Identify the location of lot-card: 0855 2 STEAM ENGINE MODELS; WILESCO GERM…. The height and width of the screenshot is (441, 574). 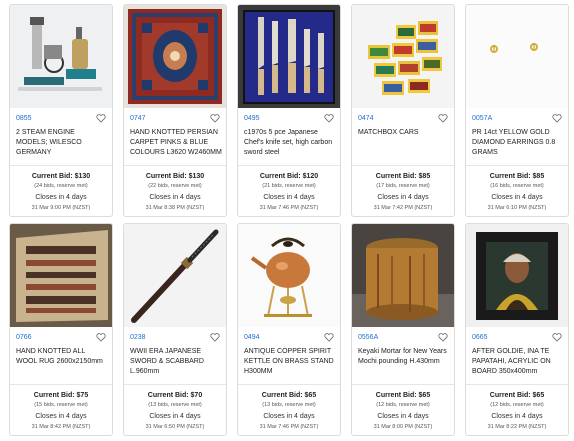
(61, 110).